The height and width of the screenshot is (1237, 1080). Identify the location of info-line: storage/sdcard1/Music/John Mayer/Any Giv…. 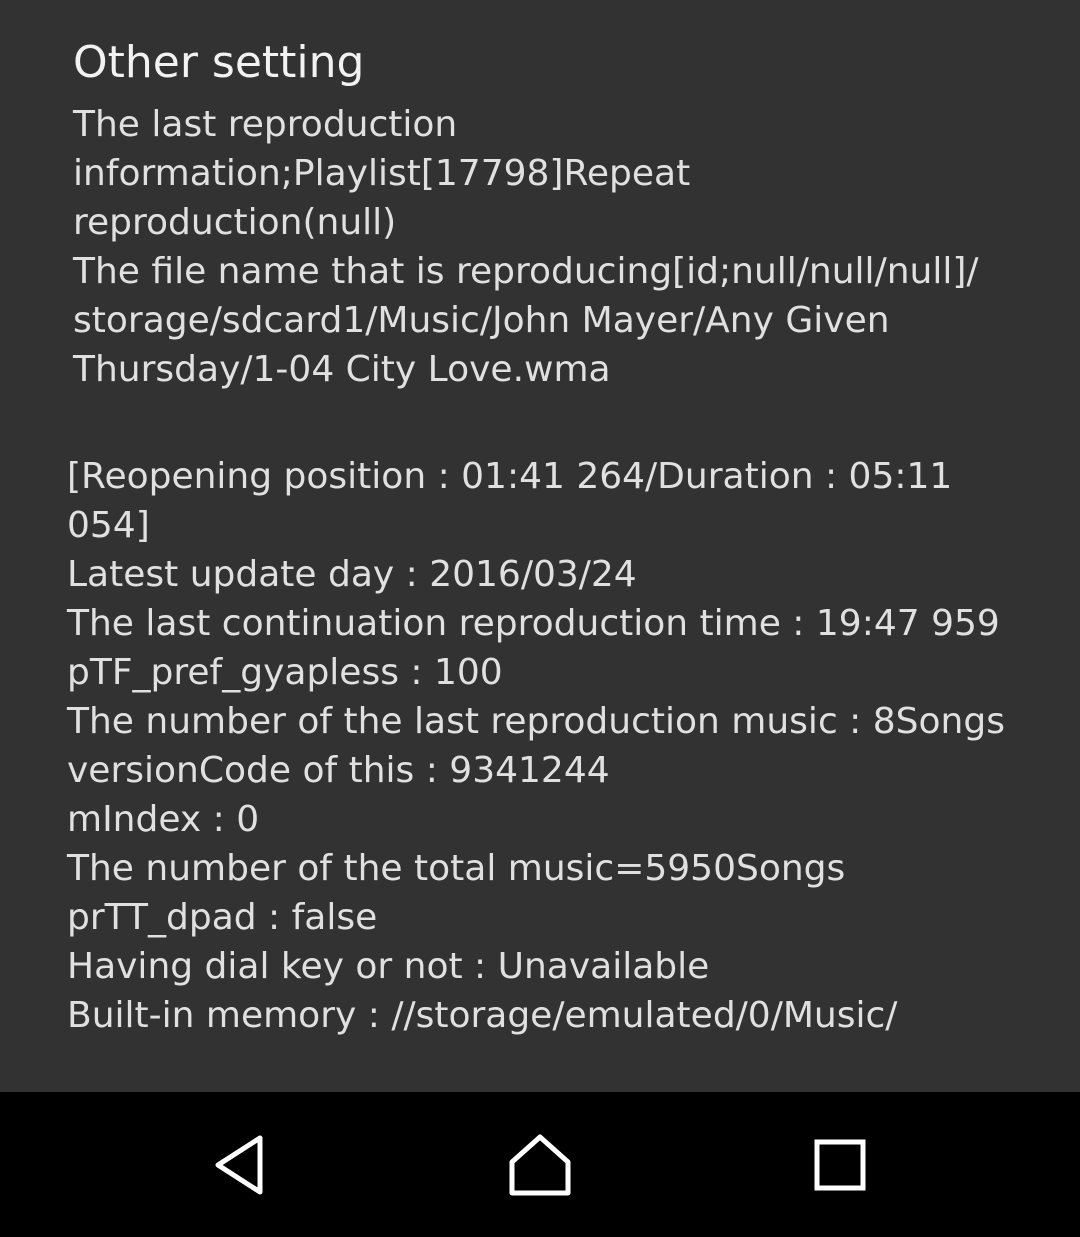
(481, 320).